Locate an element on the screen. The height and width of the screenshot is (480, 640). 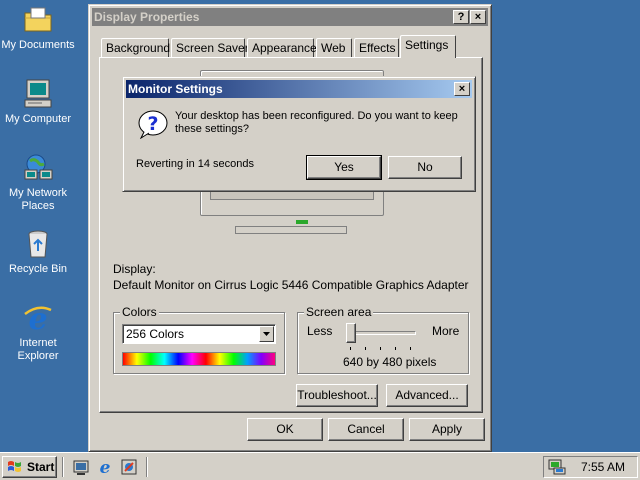
network-icon is located at coordinates (38, 168).